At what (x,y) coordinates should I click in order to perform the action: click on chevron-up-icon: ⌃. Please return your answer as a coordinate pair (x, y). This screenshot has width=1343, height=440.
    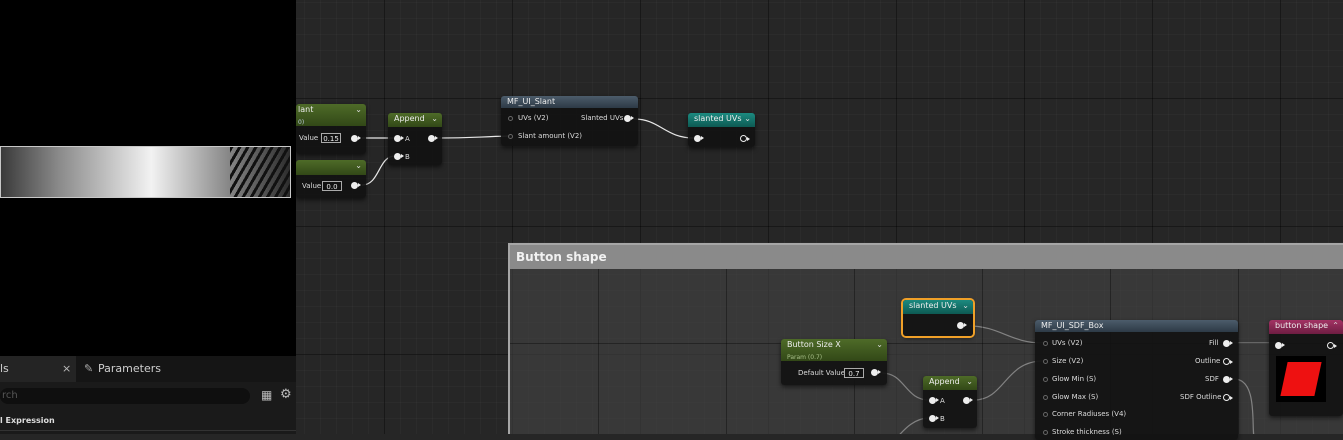
    Looking at the image, I should click on (1335, 326).